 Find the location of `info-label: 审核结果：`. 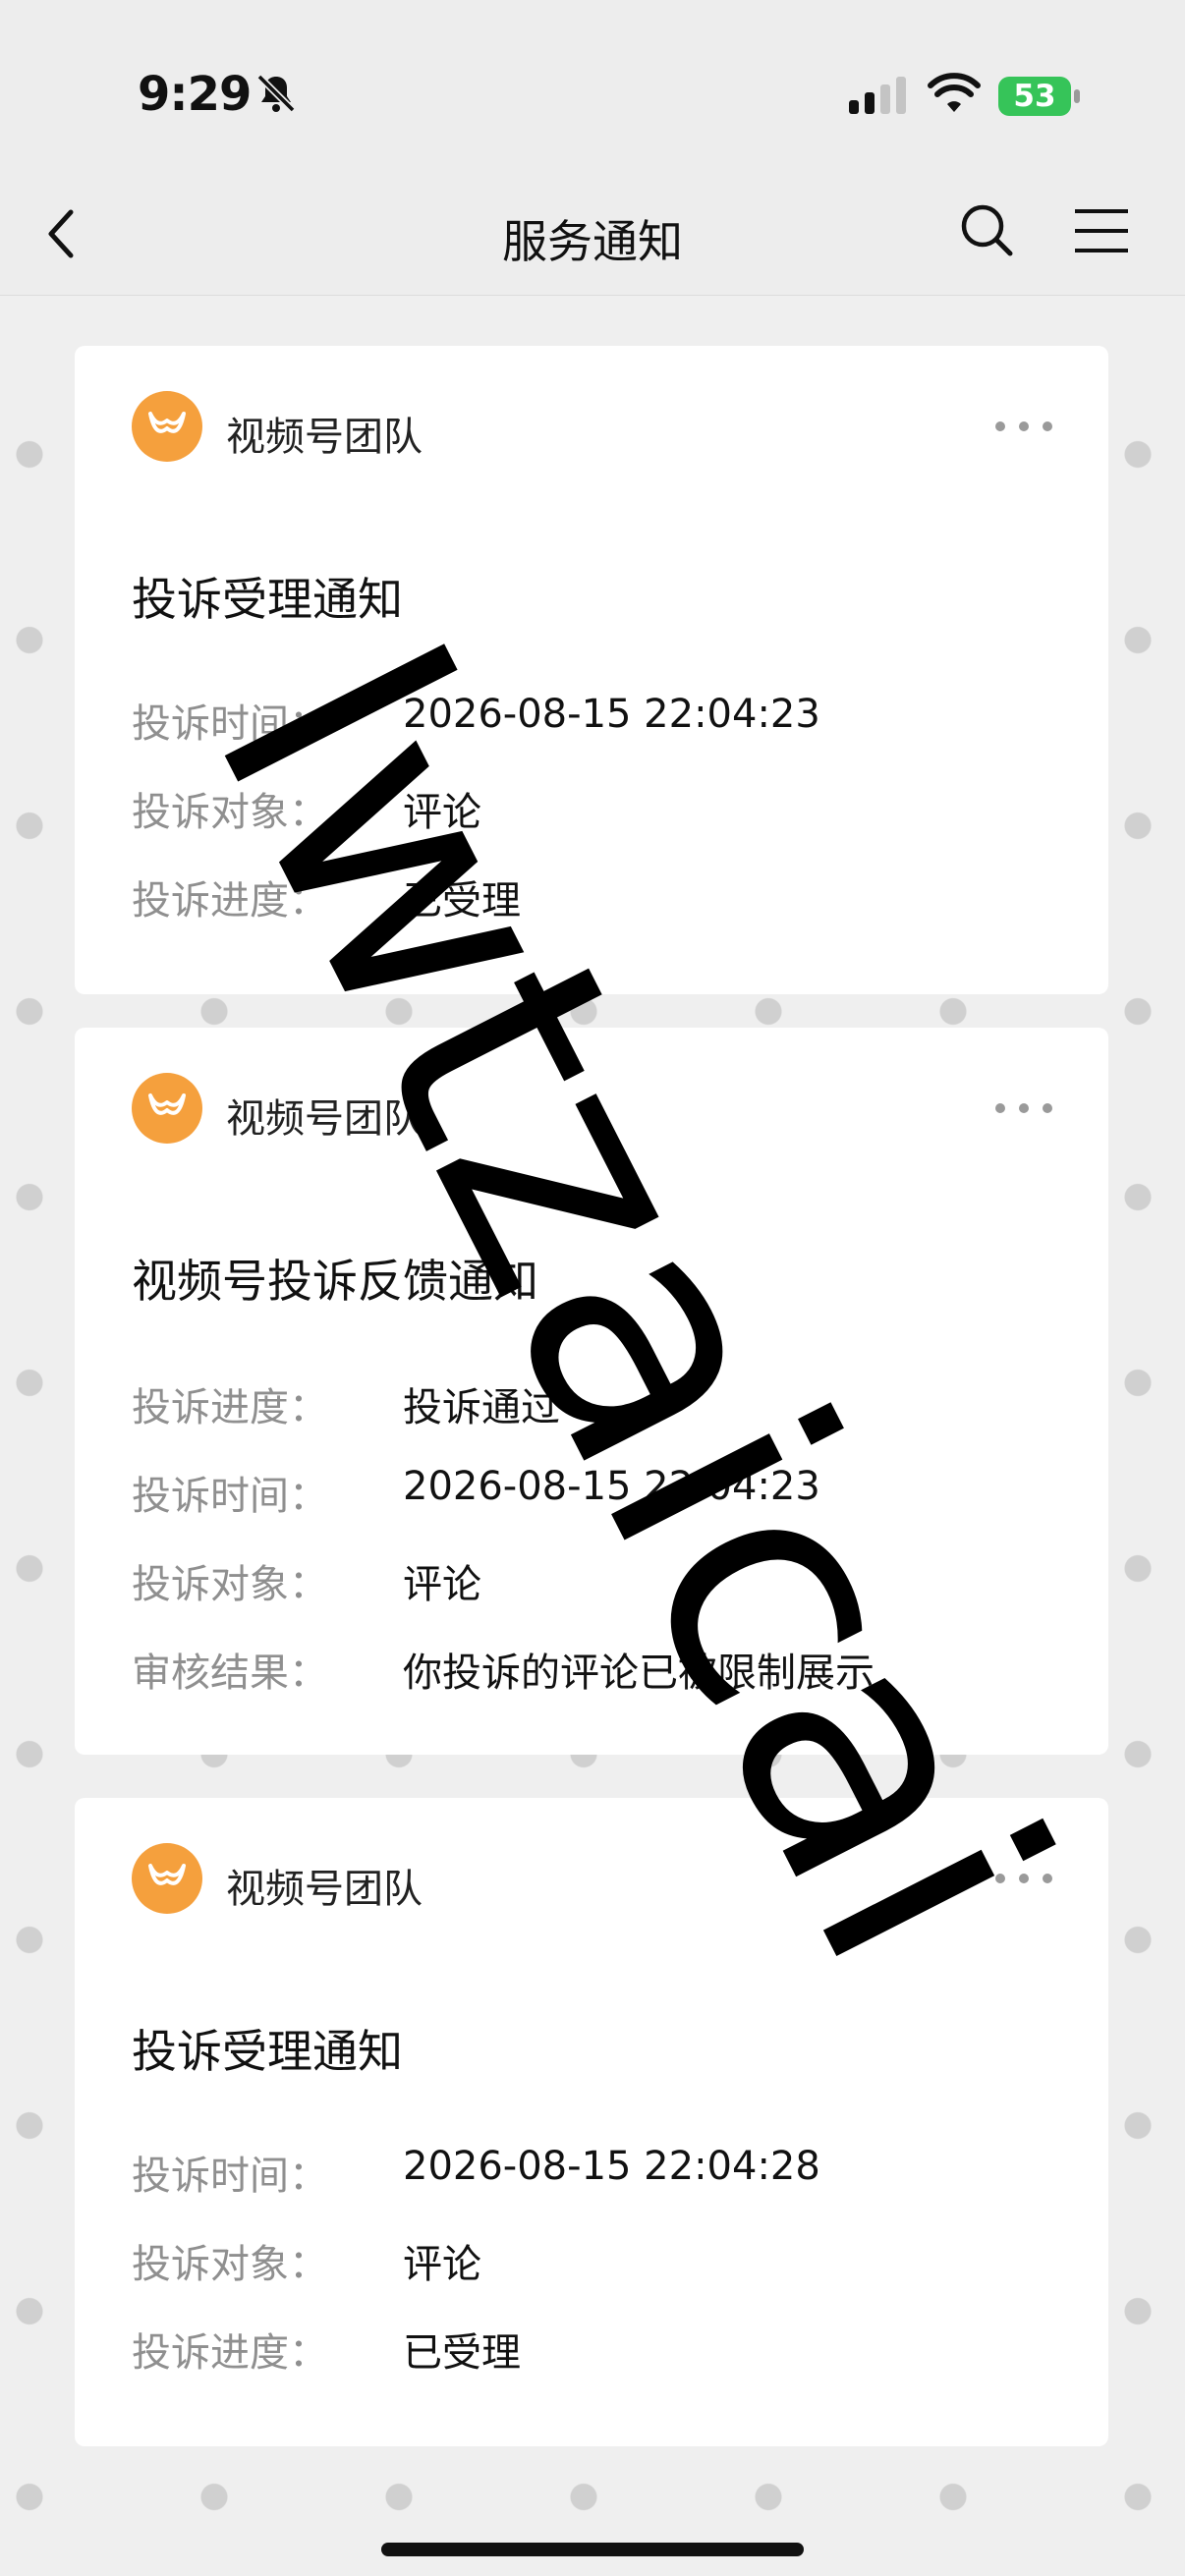

info-label: 审核结果： is located at coordinates (230, 1673).